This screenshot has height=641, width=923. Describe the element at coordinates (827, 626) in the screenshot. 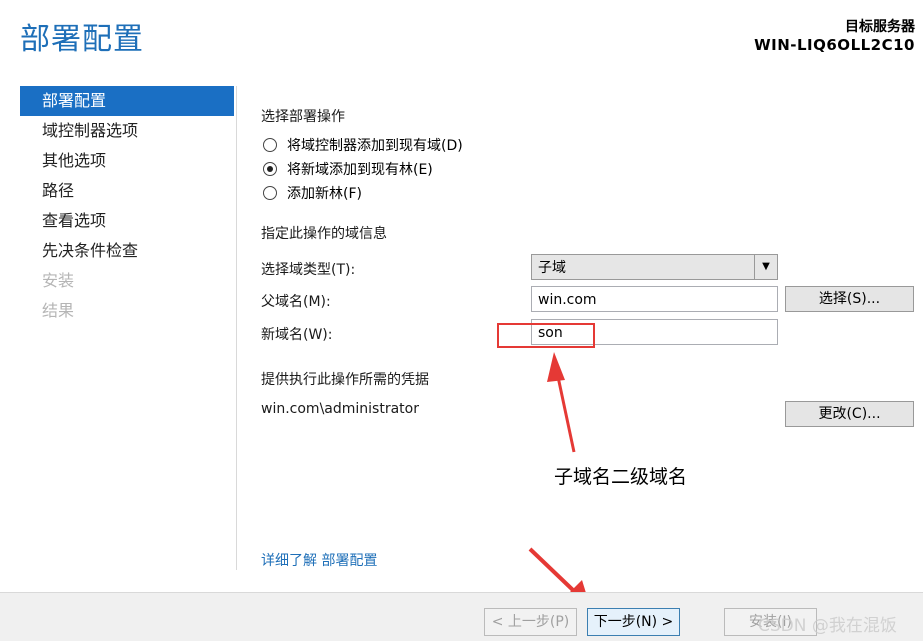

I see `watermark: CSDN @我在混饭` at that location.